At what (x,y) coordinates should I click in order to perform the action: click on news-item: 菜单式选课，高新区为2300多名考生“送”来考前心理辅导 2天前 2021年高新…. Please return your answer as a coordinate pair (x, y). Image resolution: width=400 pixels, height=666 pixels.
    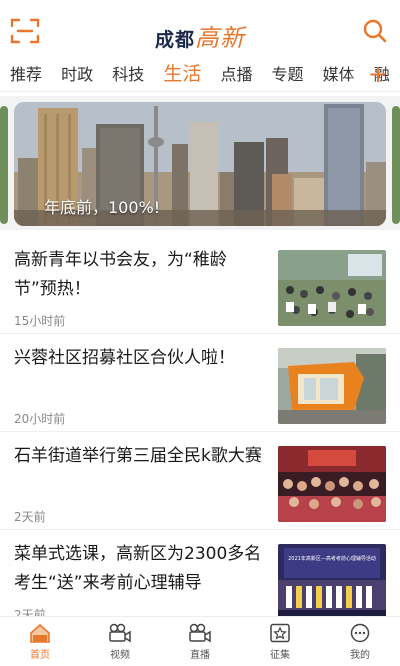
    Looking at the image, I should click on (200, 579).